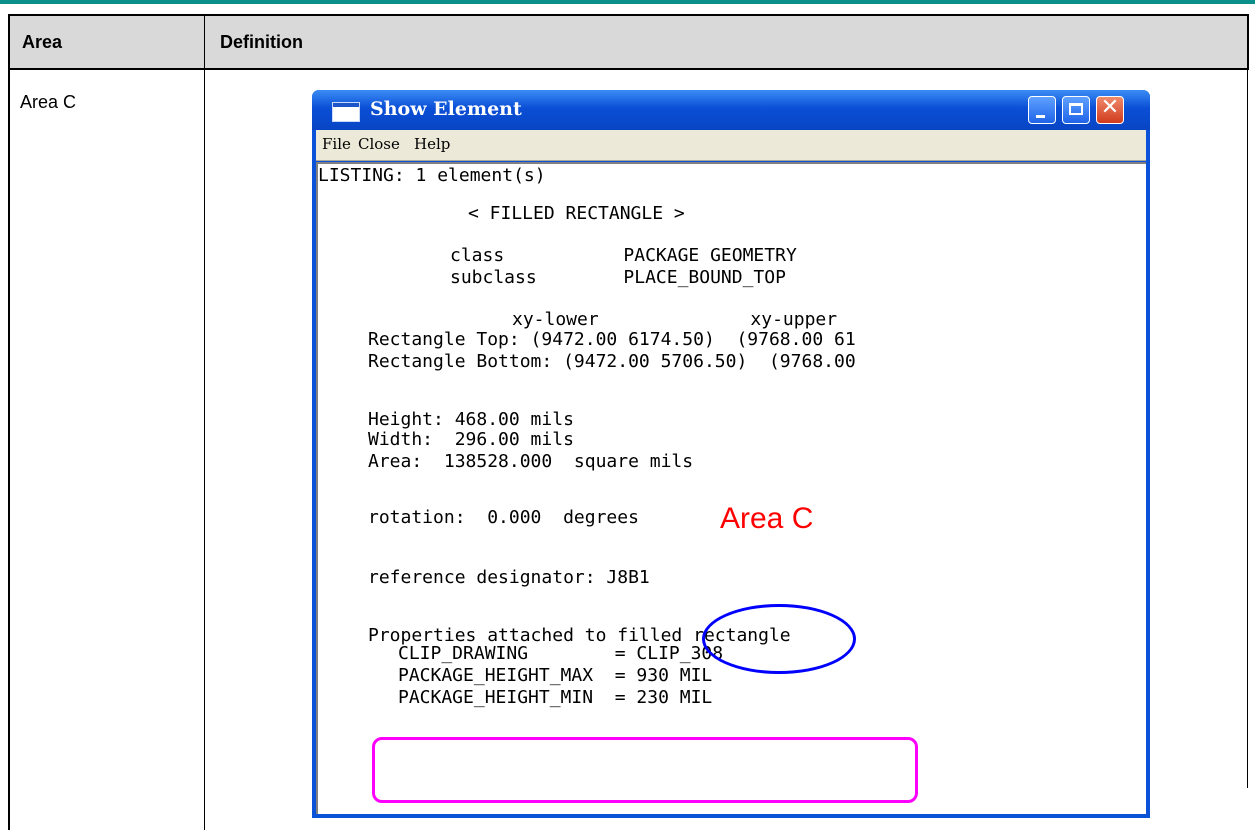 Image resolution: width=1255 pixels, height=830 pixels. What do you see at coordinates (503, 517) in the screenshot?
I see `listing-line: rotation: 0.000 degrees` at bounding box center [503, 517].